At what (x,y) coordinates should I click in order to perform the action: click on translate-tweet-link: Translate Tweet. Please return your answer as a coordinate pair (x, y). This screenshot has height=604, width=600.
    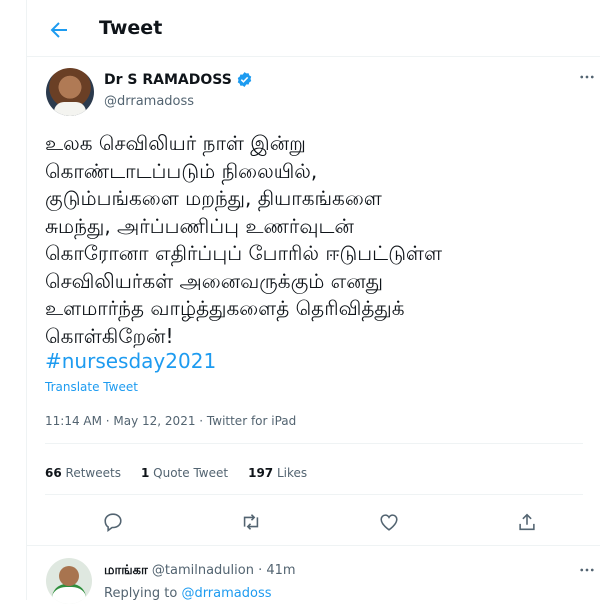
    Looking at the image, I should click on (91, 387).